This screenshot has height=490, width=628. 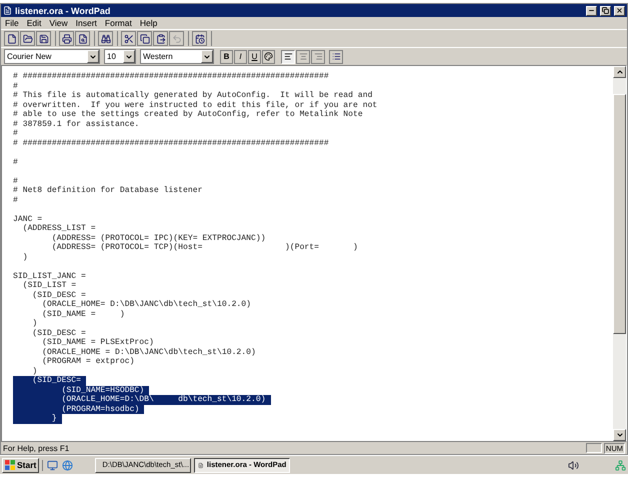 What do you see at coordinates (59, 229) in the screenshot?
I see `code-line: (ADDRESS_LIST =` at bounding box center [59, 229].